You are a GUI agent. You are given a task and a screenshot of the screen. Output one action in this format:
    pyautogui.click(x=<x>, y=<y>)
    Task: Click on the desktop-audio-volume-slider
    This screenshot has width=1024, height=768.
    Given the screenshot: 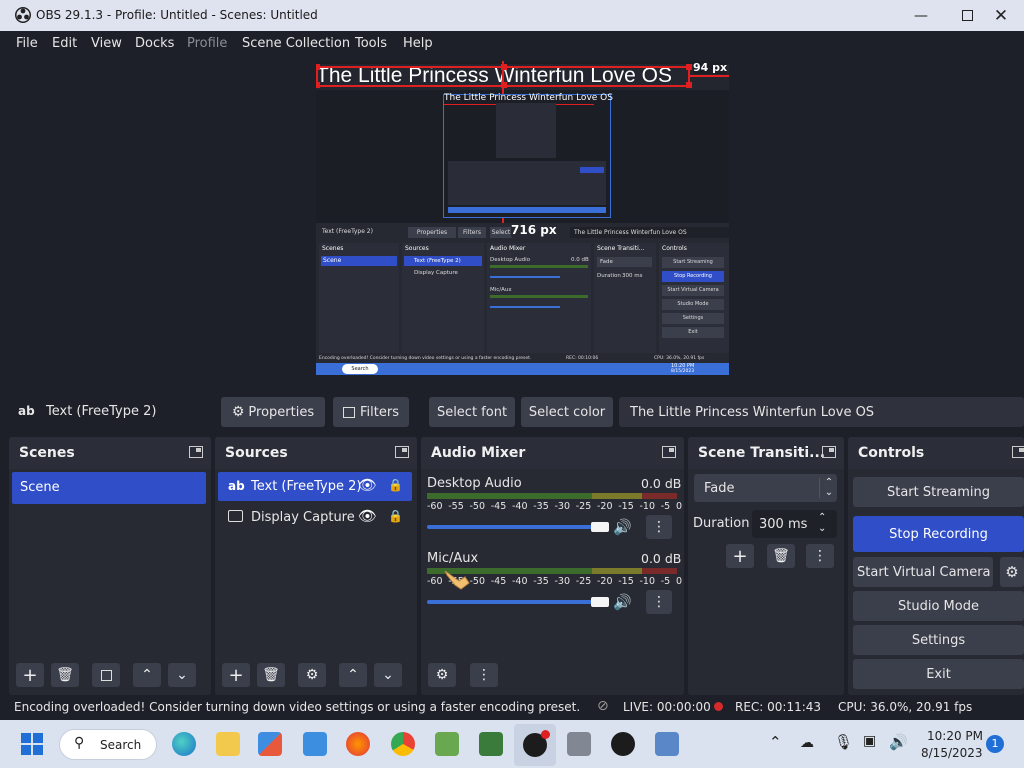 What is the action you would take?
    pyautogui.click(x=513, y=527)
    